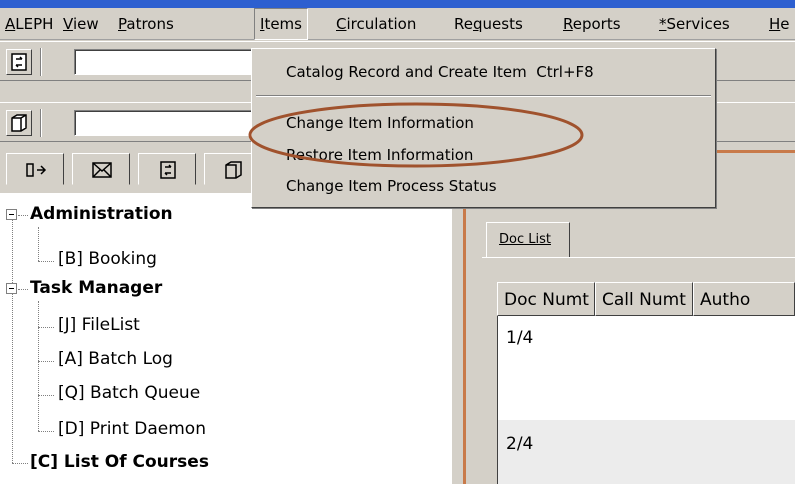  I want to click on collapse-task-manager-icon, so click(11, 288).